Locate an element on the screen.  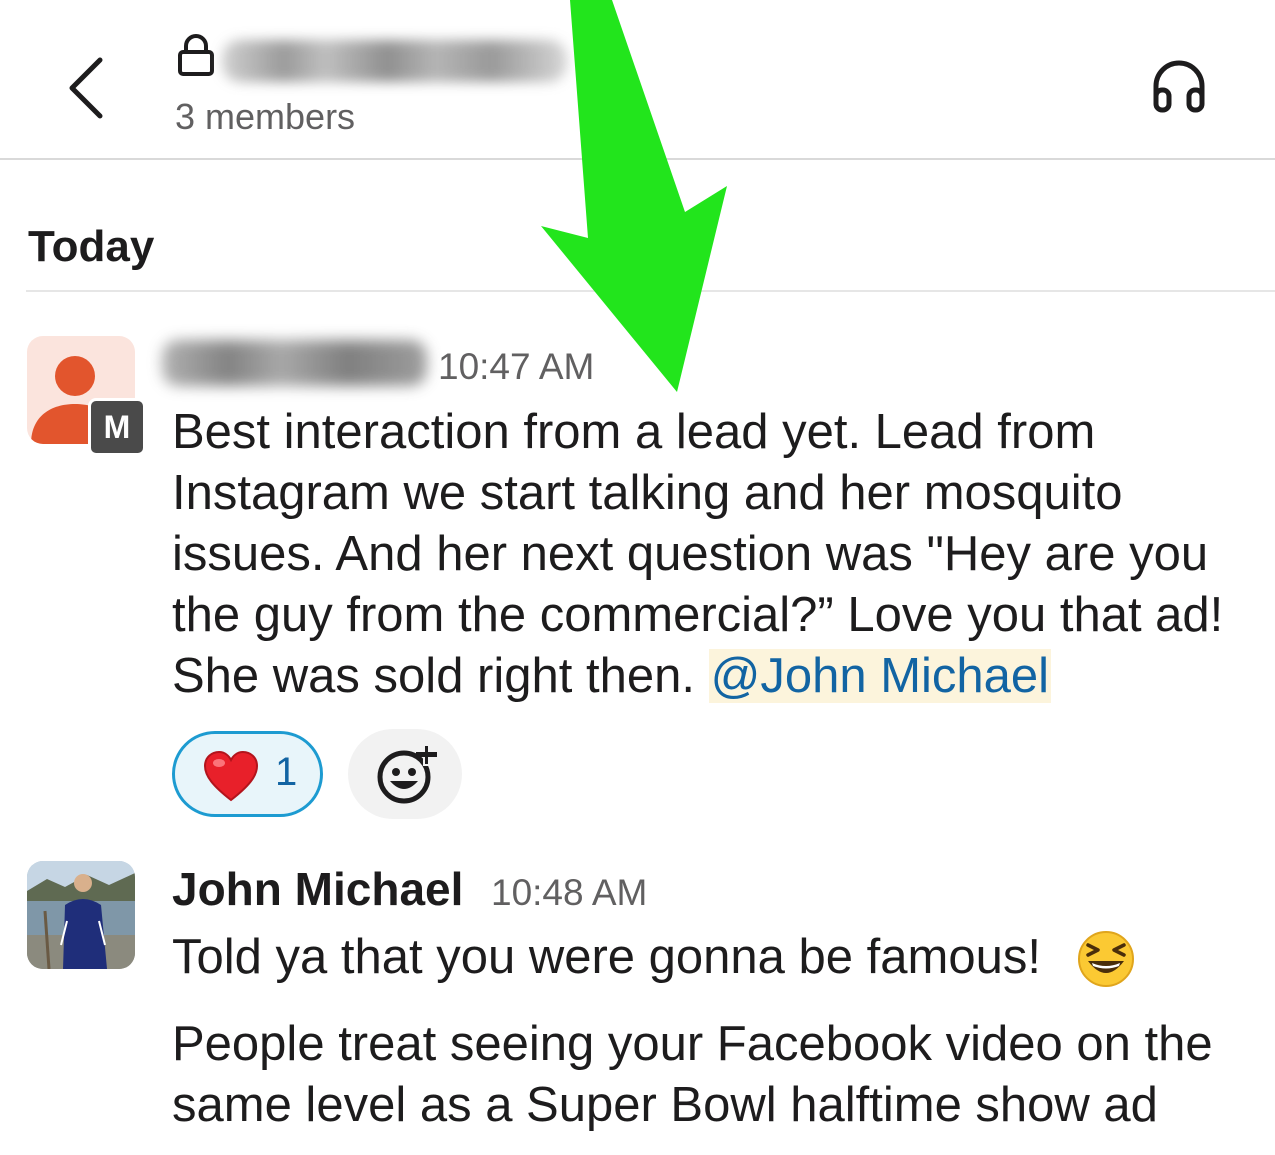
add-emoji-icon is located at coordinates (407, 774).